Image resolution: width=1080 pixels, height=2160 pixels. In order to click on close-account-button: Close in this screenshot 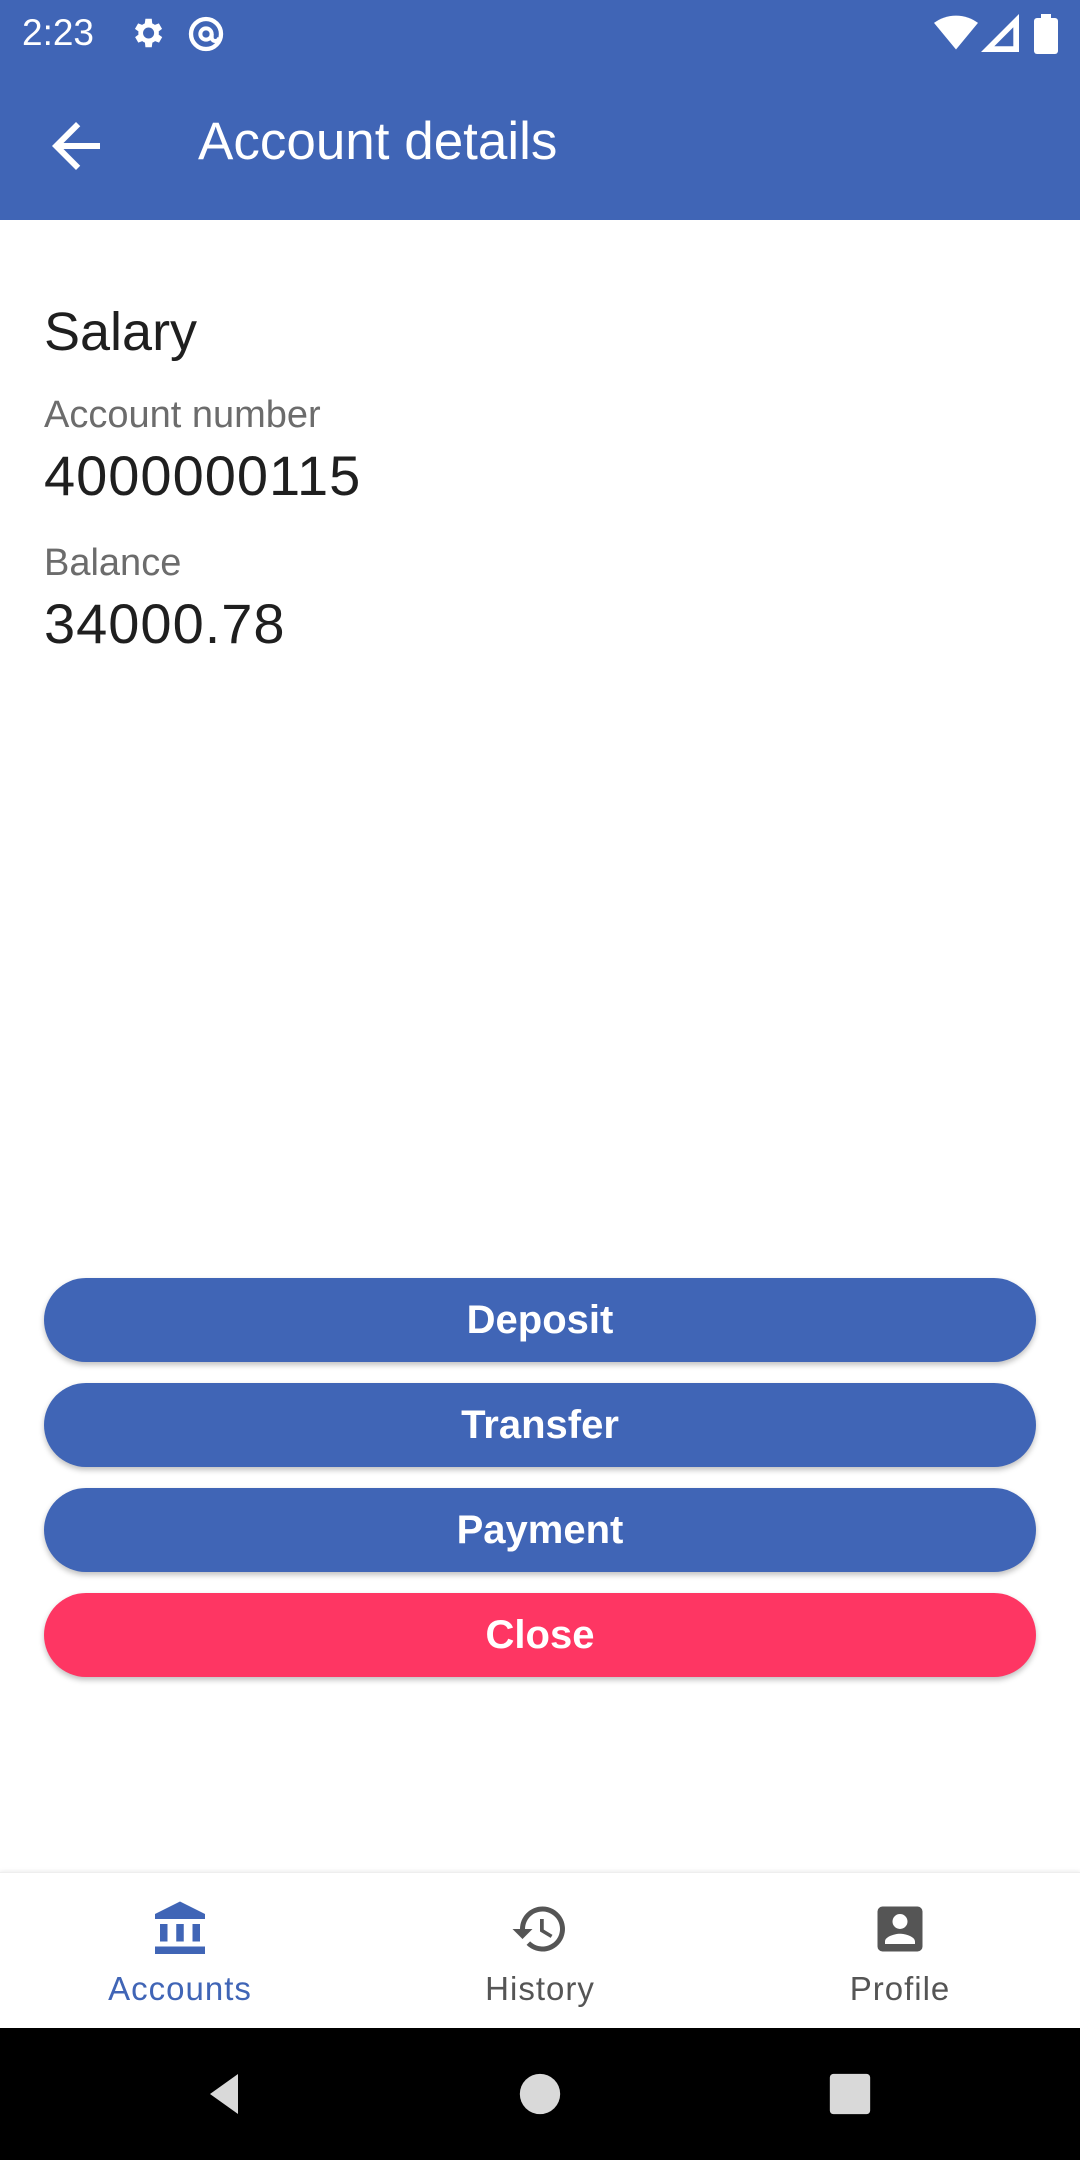, I will do `click(540, 1635)`.